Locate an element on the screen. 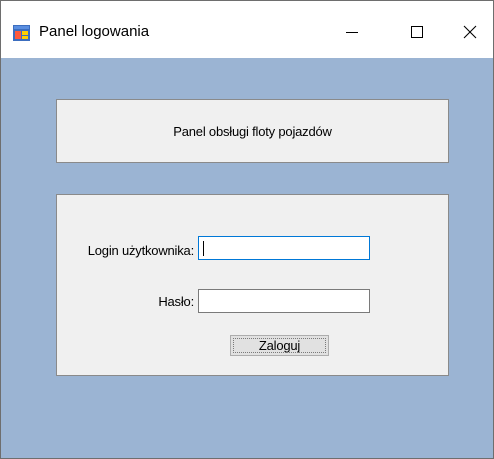 This screenshot has width=494, height=459. app-icon is located at coordinates (21, 33).